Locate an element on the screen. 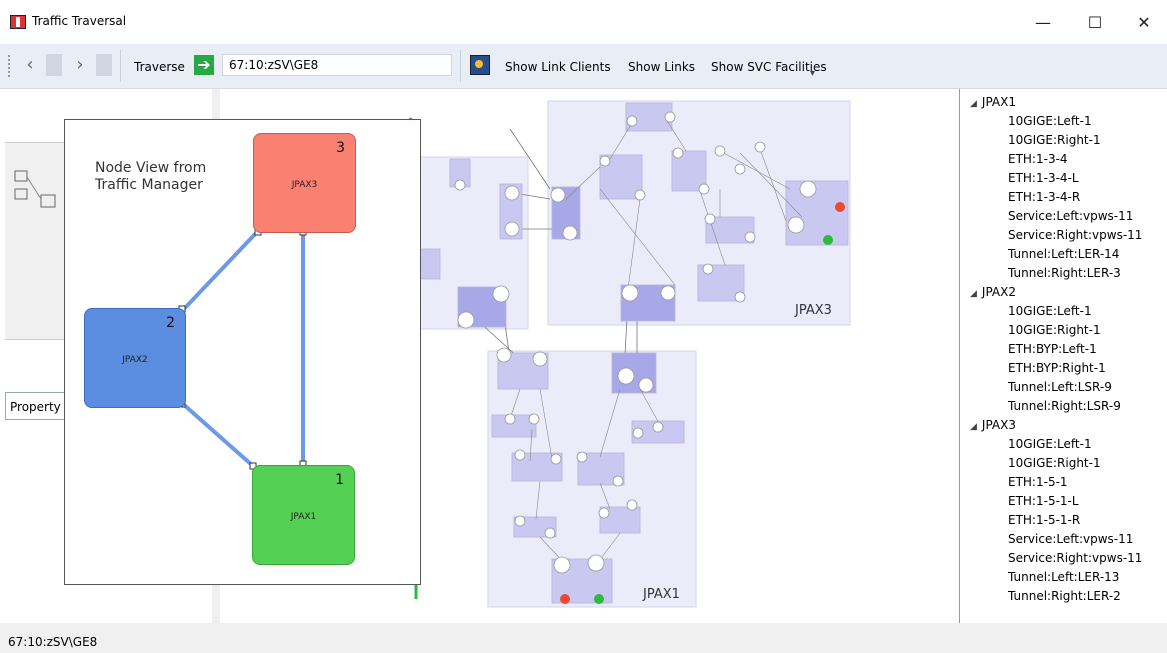  tree-group-jpax3: ◢ JPAX3 is located at coordinates (993, 425).